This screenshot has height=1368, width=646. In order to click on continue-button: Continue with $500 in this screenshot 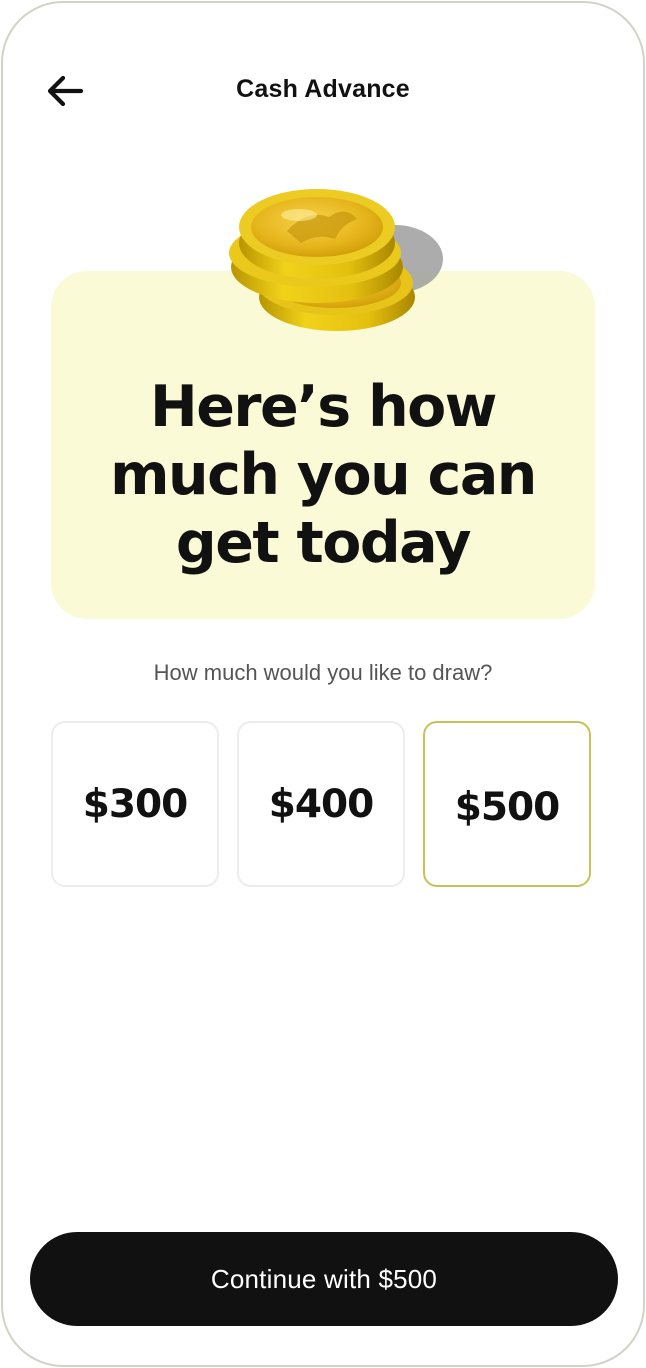, I will do `click(324, 1279)`.